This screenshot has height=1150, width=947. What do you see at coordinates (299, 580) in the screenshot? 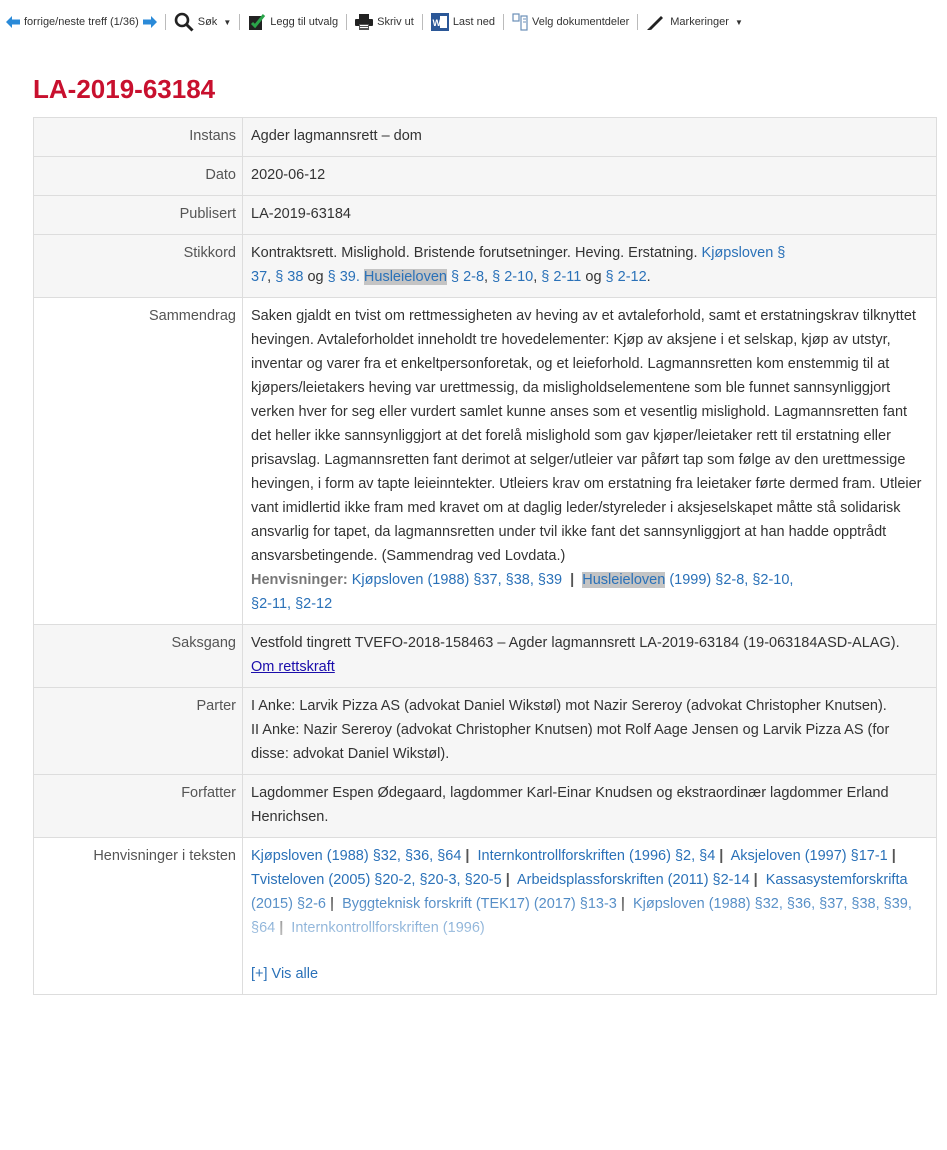
I see `henvisninger-label: Henvisninger:` at bounding box center [299, 580].